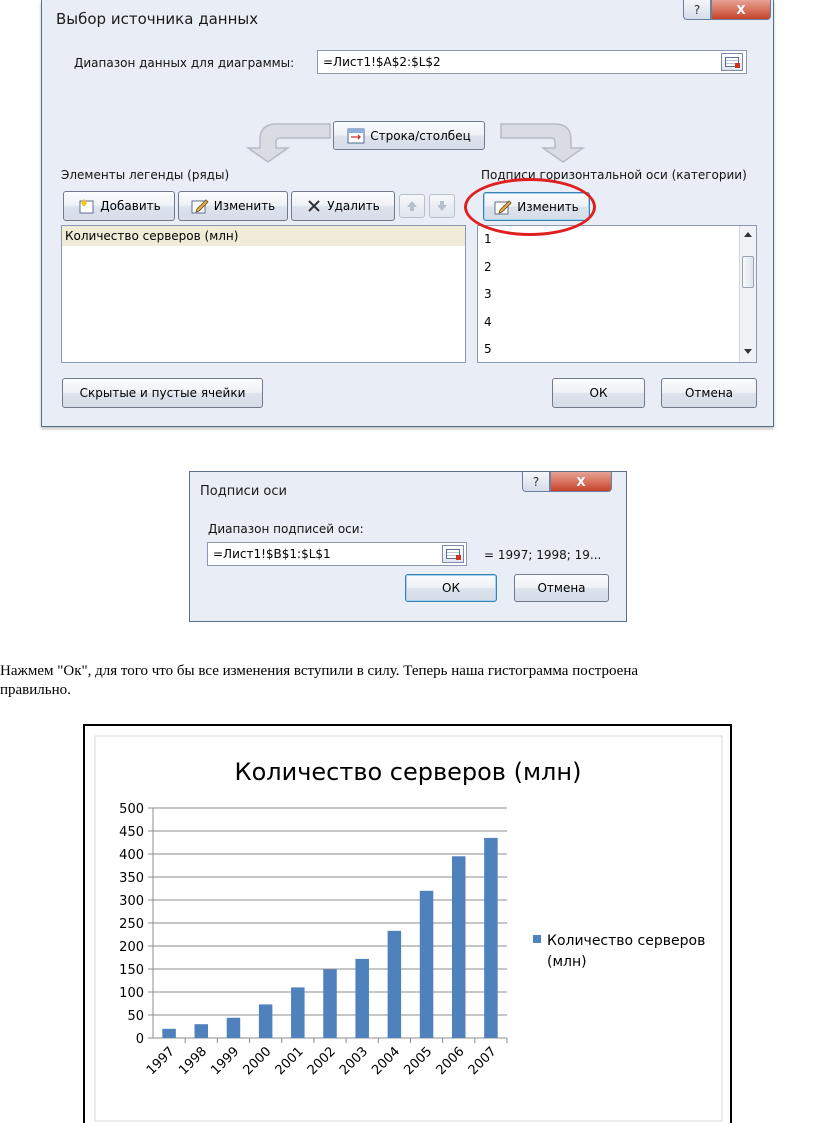 This screenshot has height=1123, width=816. I want to click on scroll-thumb, so click(748, 272).